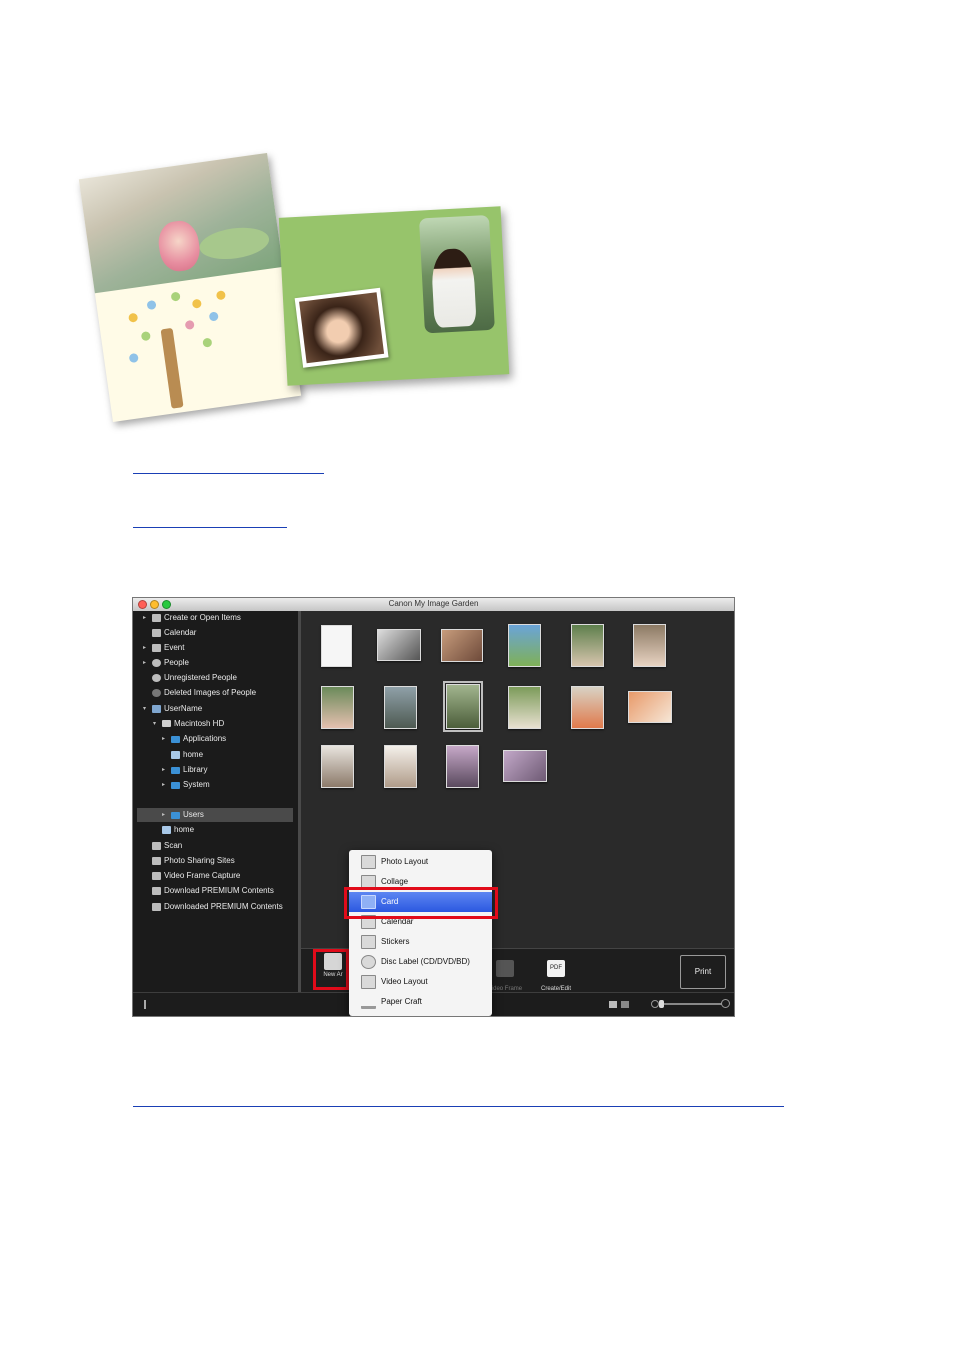 This screenshot has height=1350, width=954. I want to click on stickers-icon, so click(368, 942).